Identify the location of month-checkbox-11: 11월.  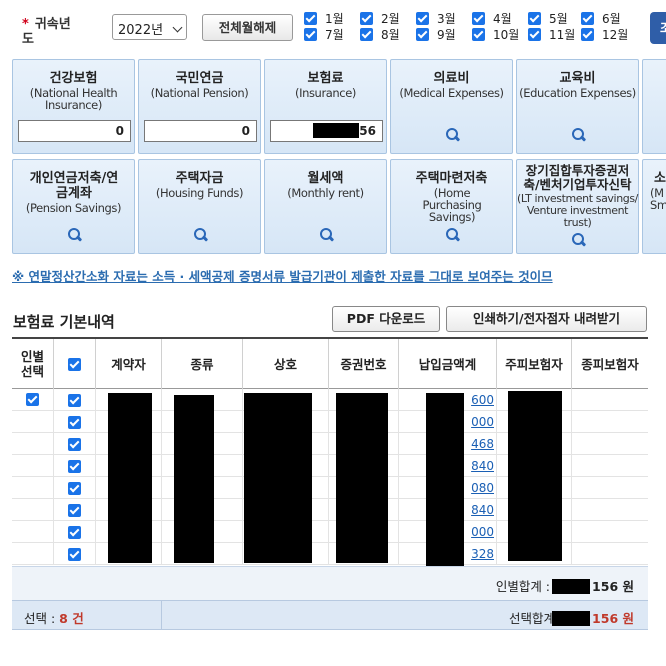
(551, 36).